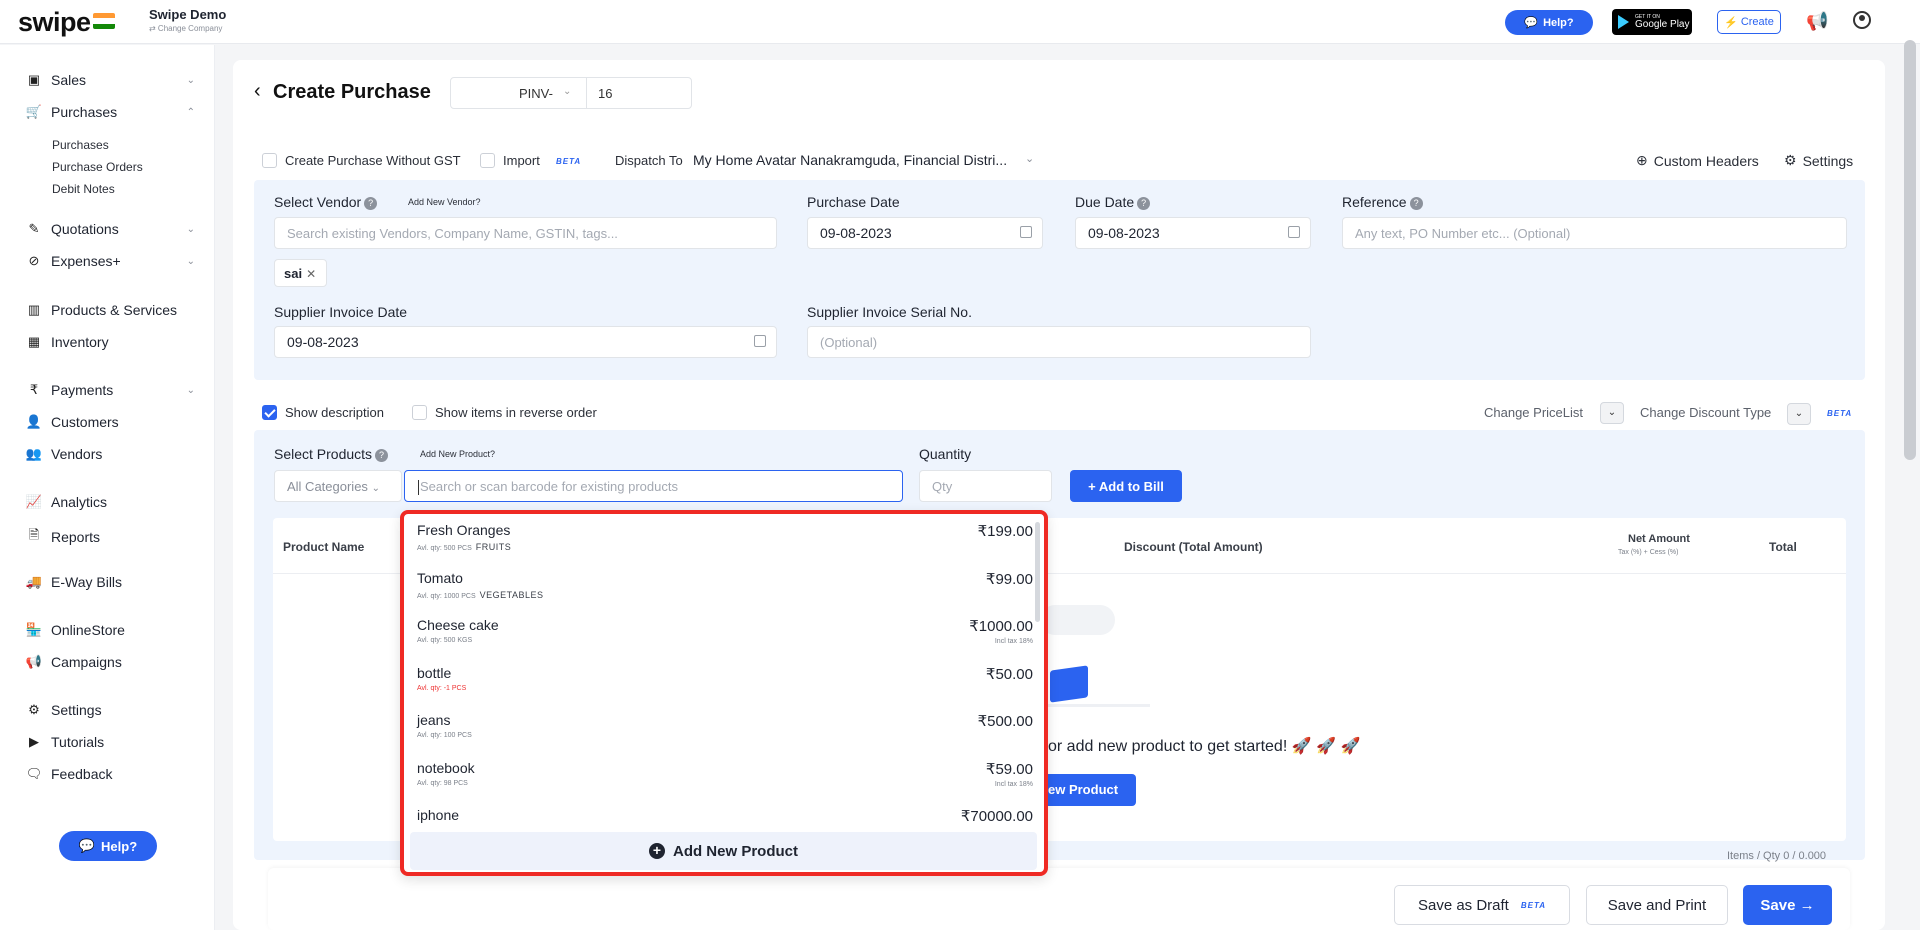 Image resolution: width=1920 pixels, height=930 pixels. What do you see at coordinates (110, 342) in the screenshot?
I see `sidebar-item-inventory: ▦ Inventory` at bounding box center [110, 342].